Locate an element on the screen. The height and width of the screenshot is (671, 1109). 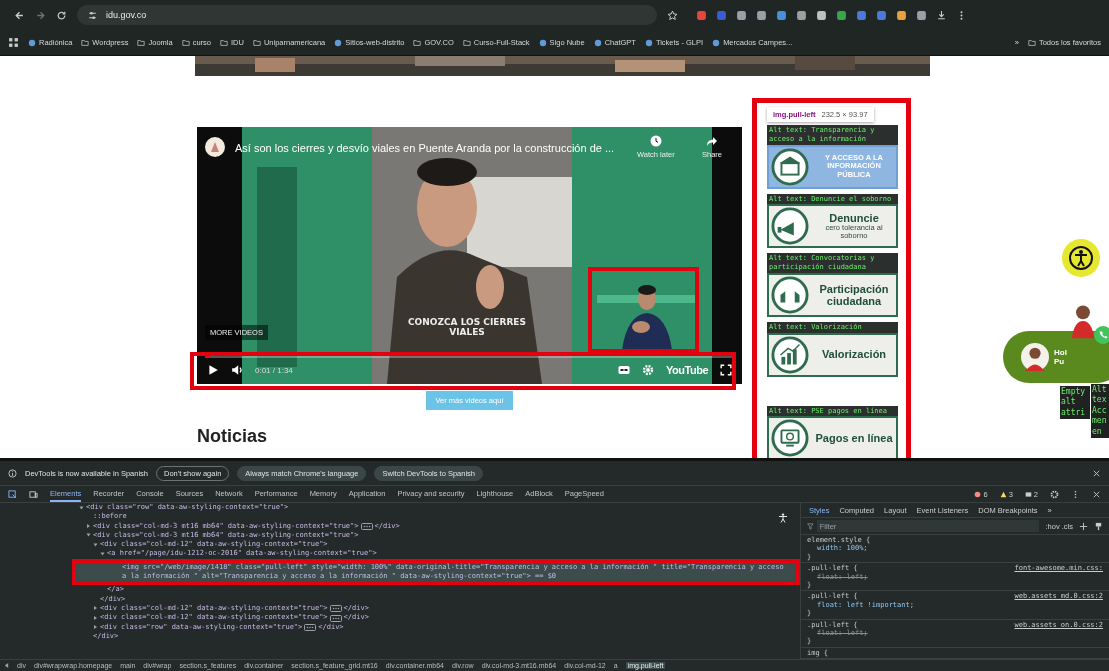
chat-text: Pu is located at coordinates (1060, 361).